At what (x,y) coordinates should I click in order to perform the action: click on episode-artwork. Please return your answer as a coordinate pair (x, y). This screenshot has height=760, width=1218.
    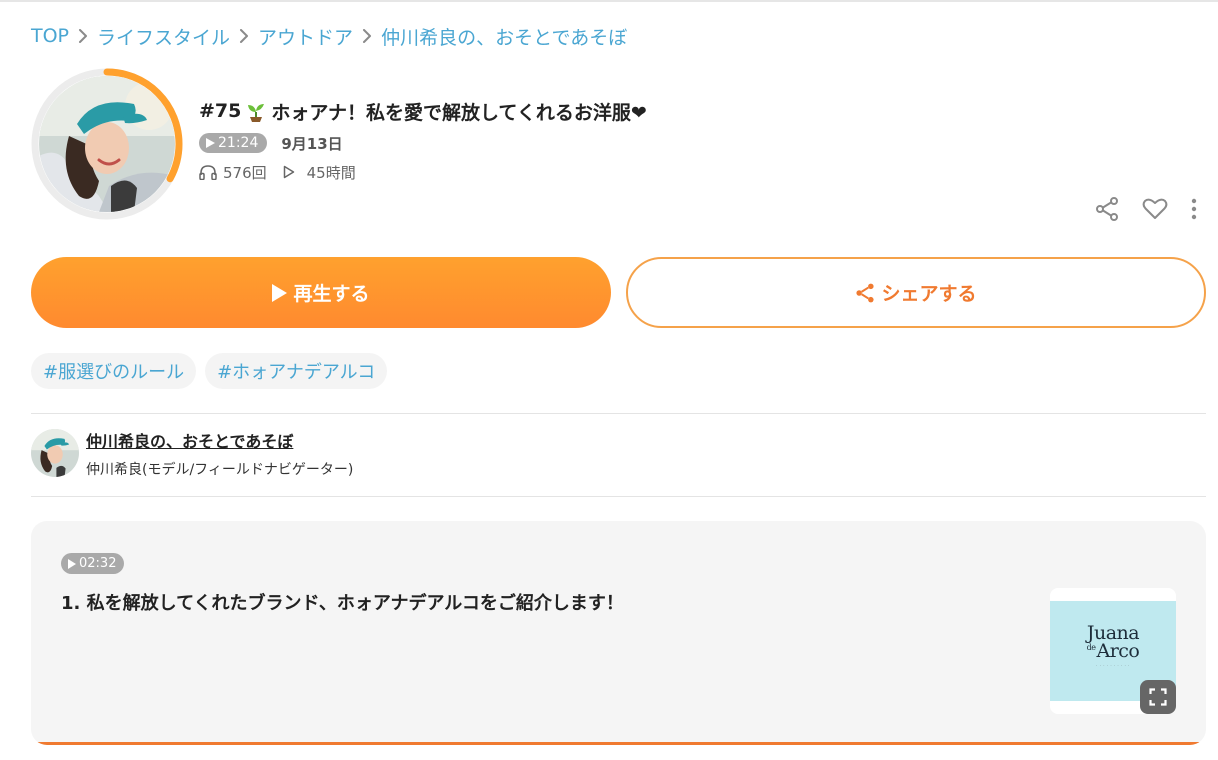
    Looking at the image, I should click on (107, 144).